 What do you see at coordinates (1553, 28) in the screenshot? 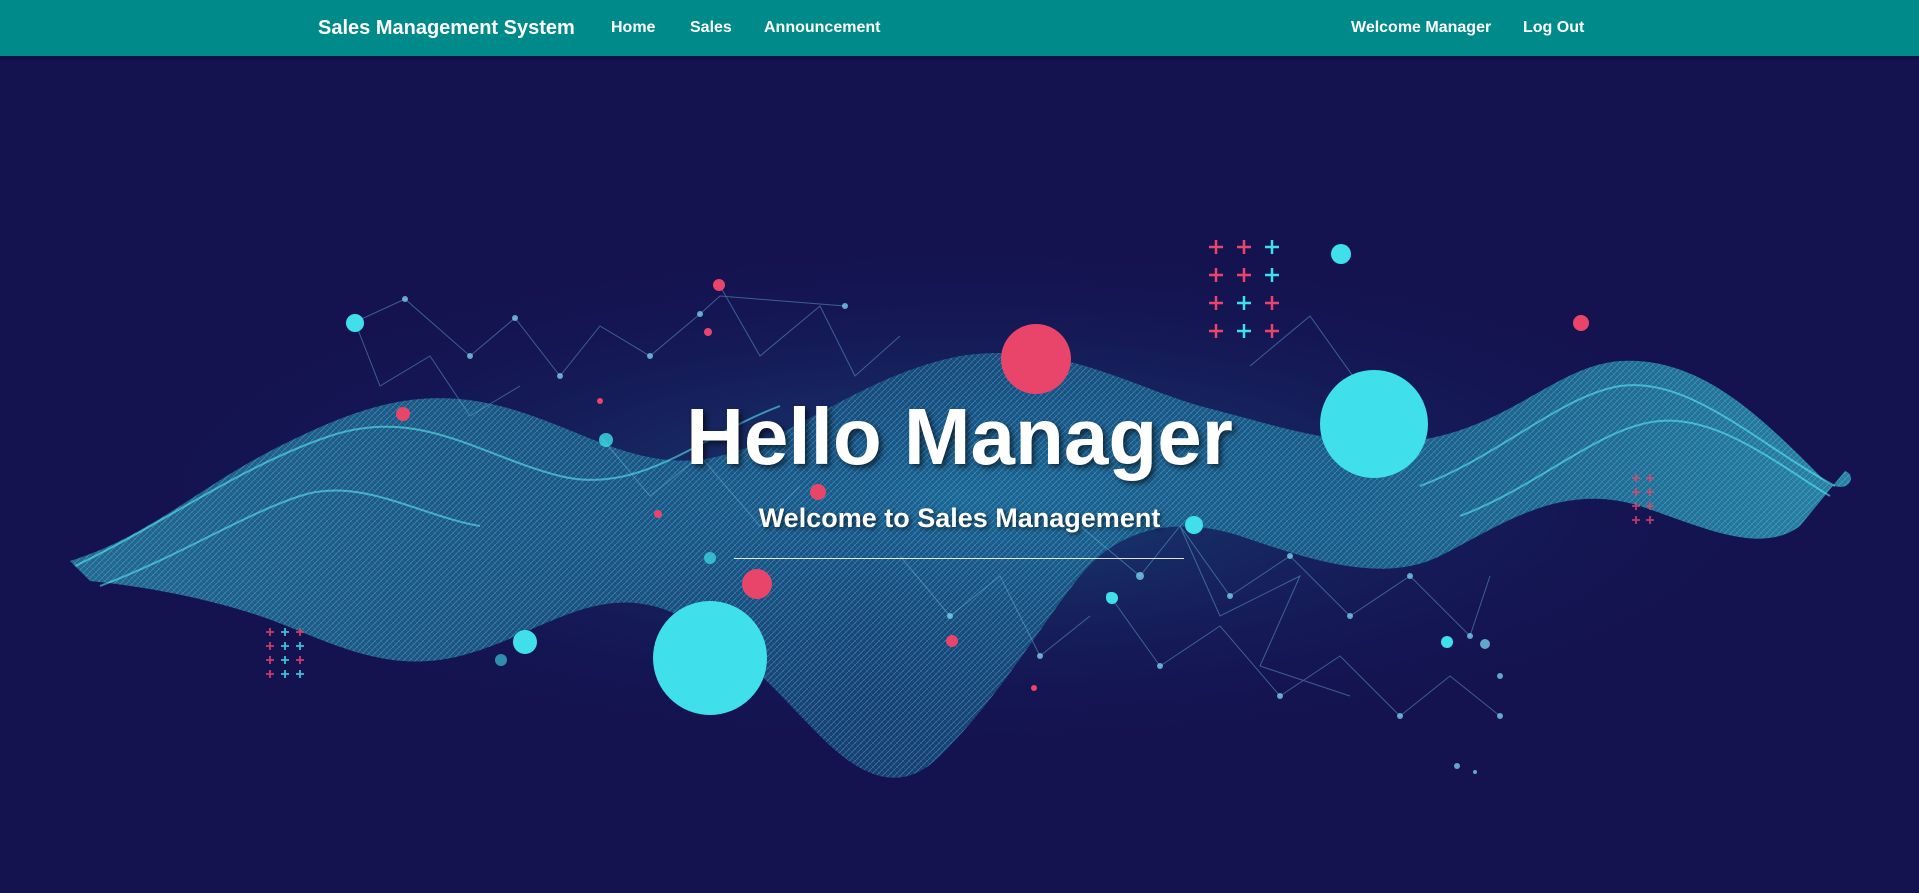
I see `logout-link: Log Out` at bounding box center [1553, 28].